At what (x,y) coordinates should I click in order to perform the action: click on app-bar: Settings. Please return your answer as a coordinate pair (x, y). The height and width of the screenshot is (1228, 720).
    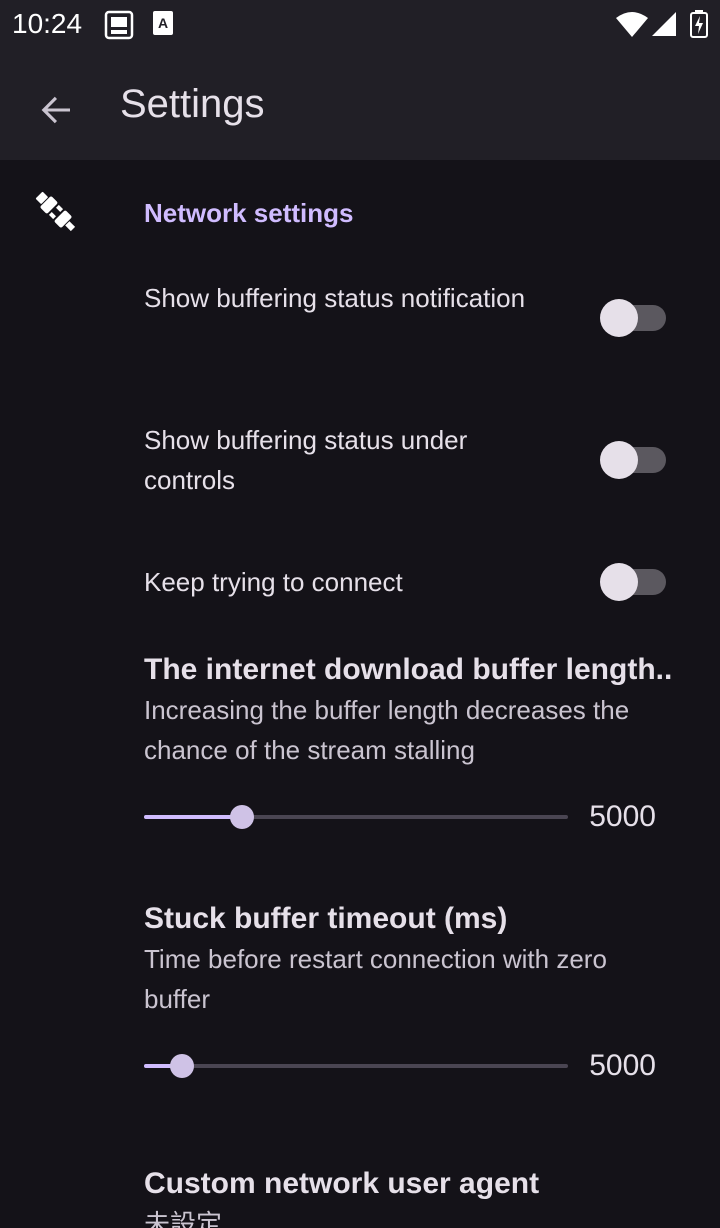
    Looking at the image, I should click on (360, 105).